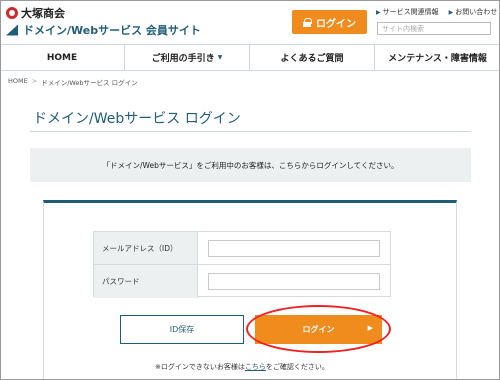 The width and height of the screenshot is (500, 380). Describe the element at coordinates (43, 13) in the screenshot. I see `brand-name: 大塚商会` at that location.